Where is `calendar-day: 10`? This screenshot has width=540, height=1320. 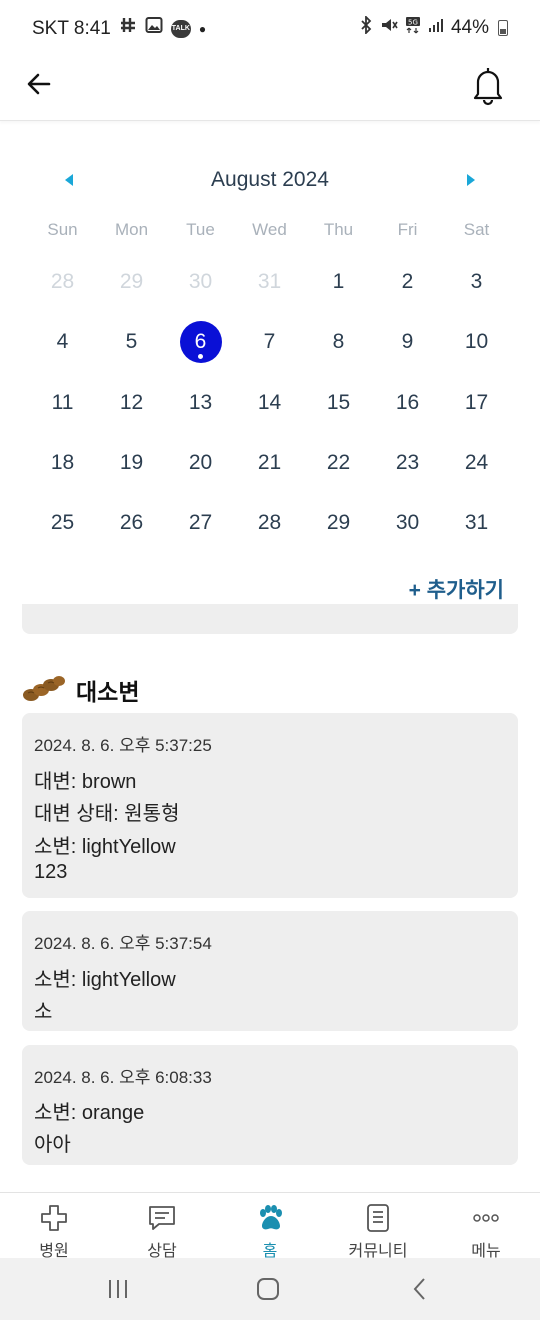 calendar-day: 10 is located at coordinates (476, 342).